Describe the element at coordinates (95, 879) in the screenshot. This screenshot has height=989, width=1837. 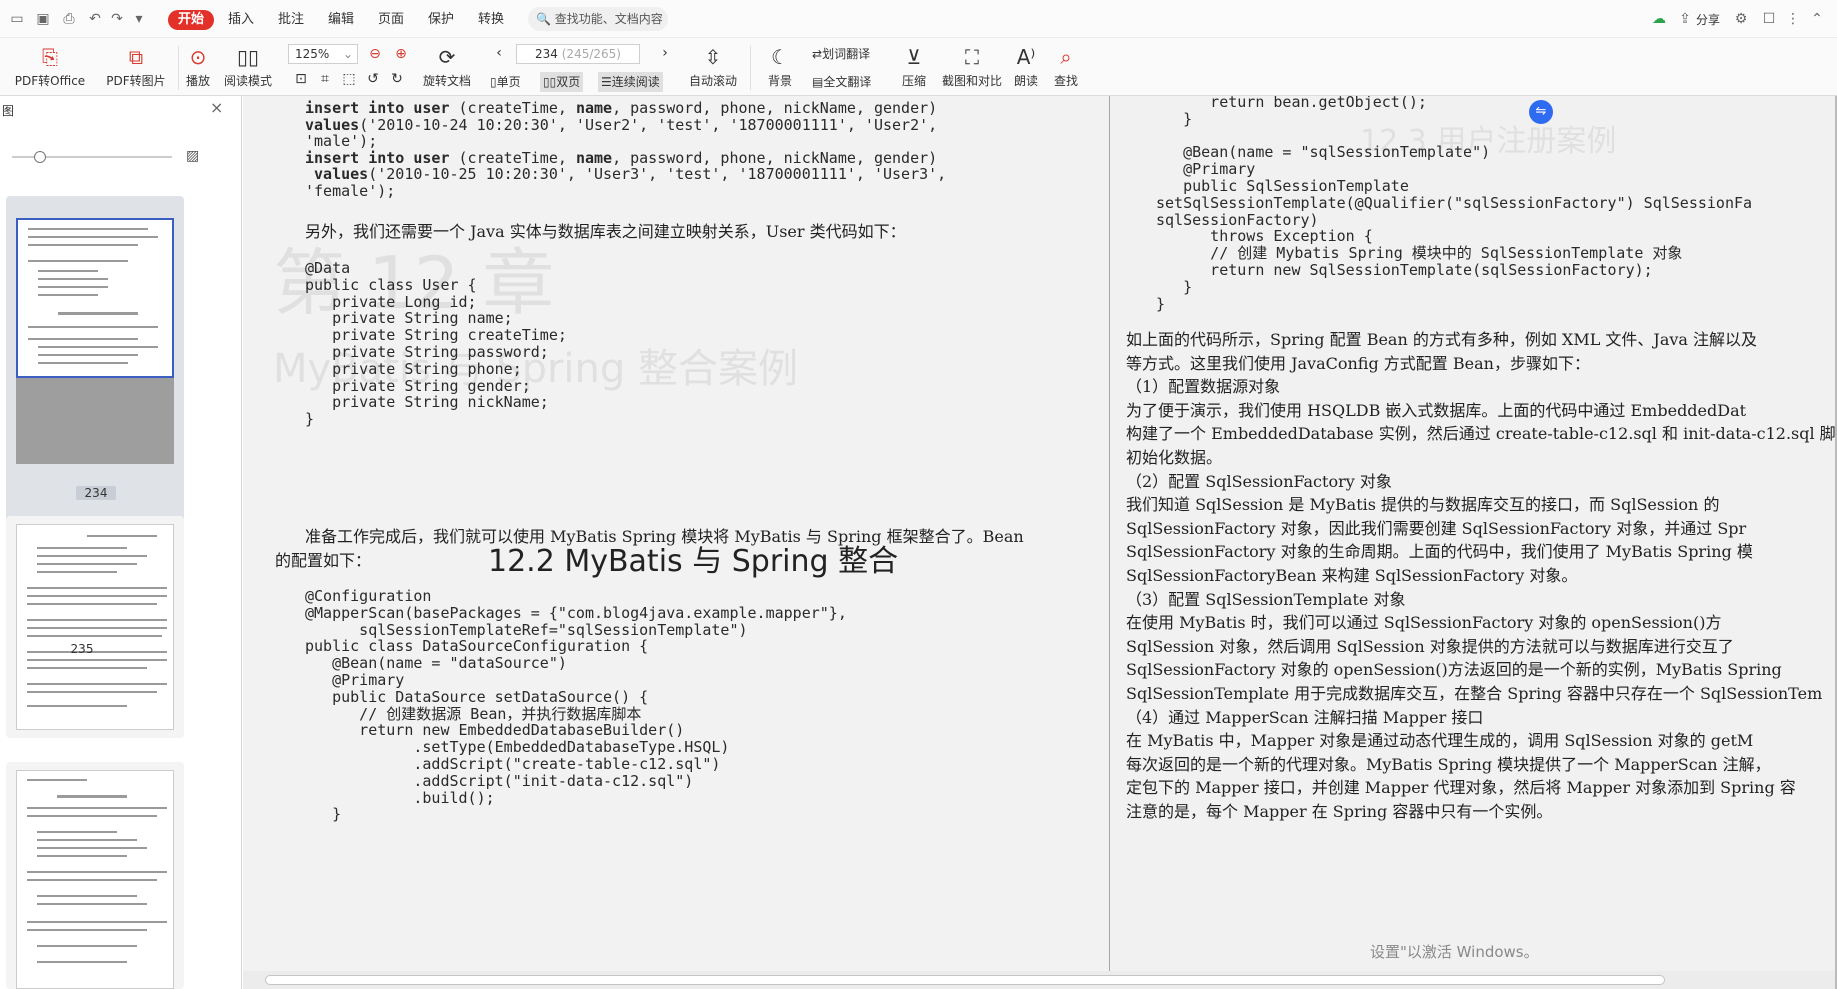
I see `thumbnail-image` at that location.